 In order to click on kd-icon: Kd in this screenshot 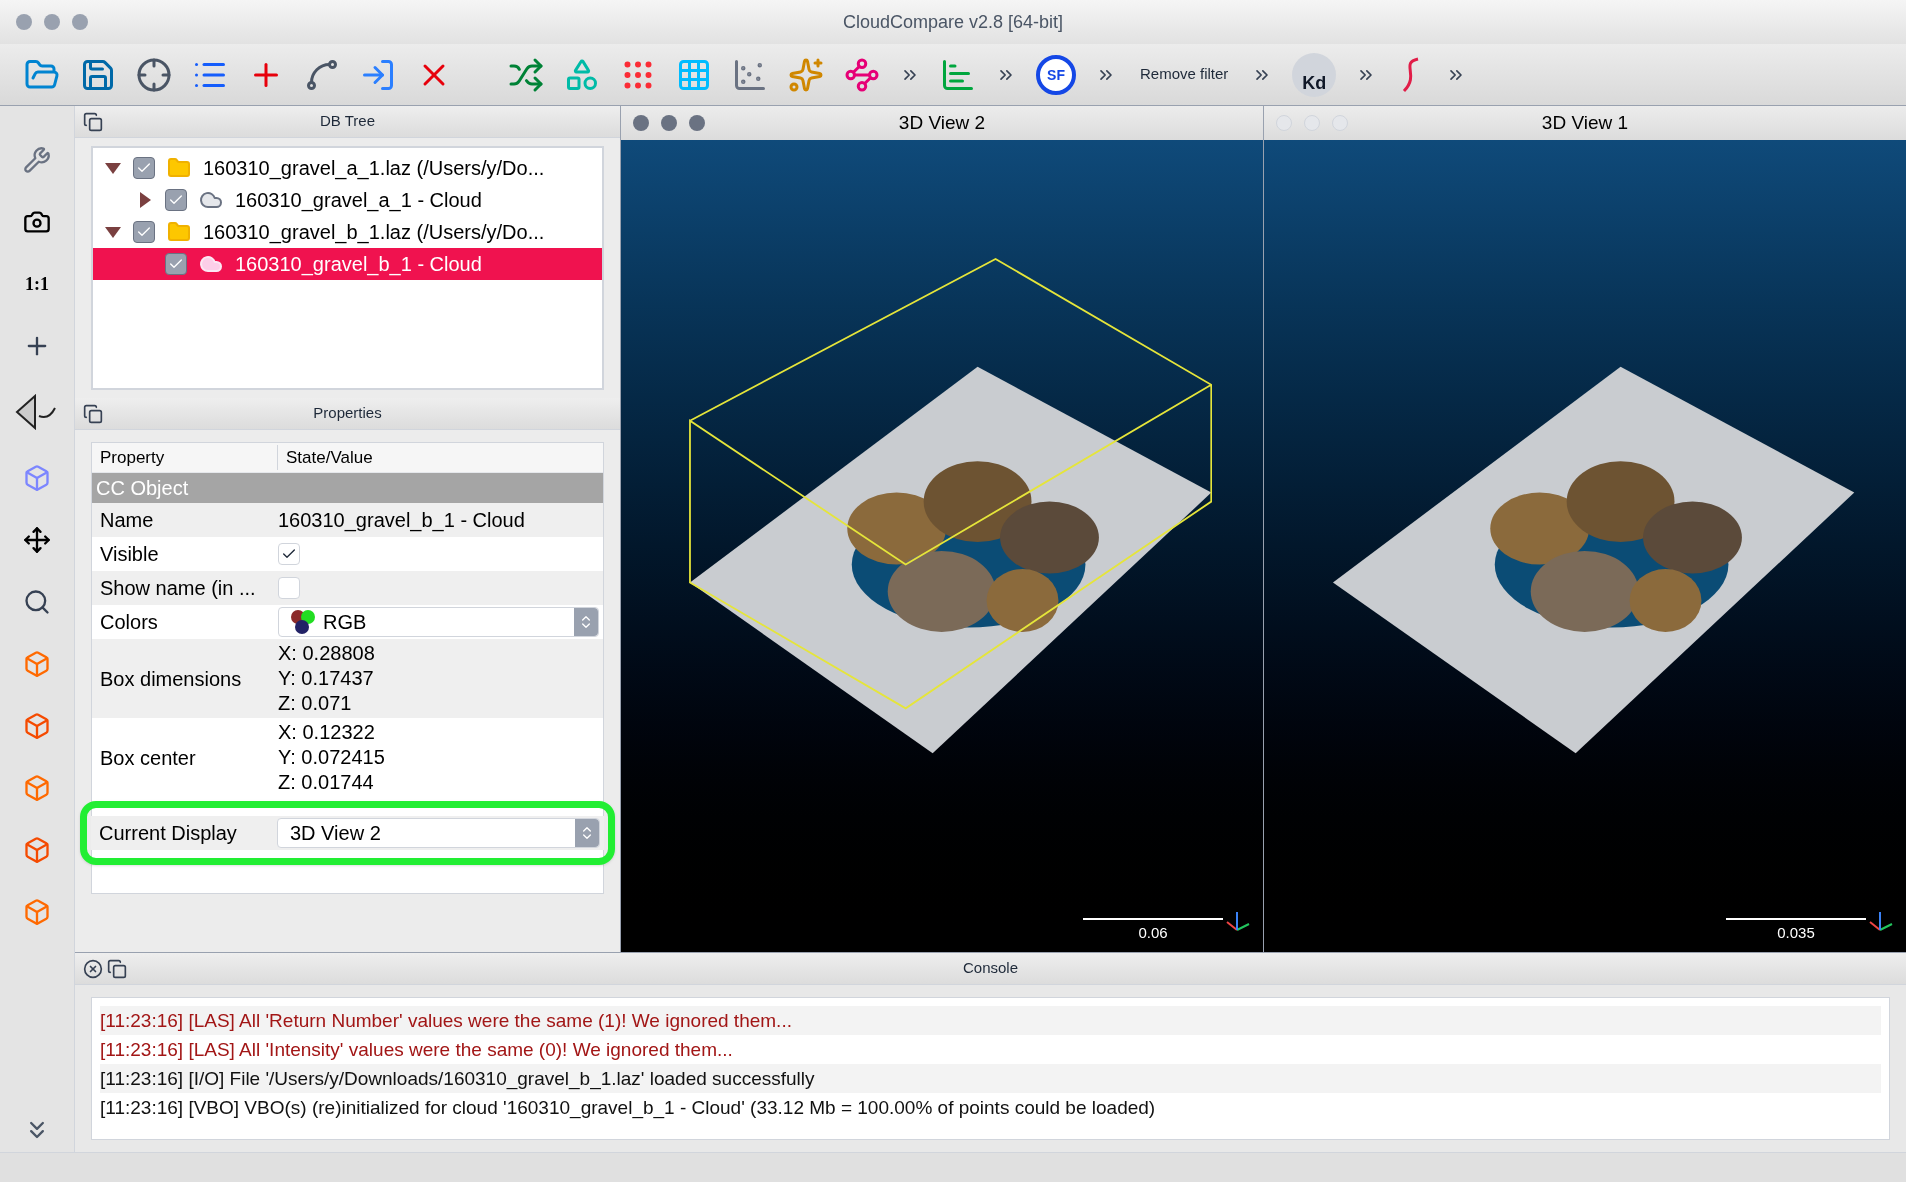, I will do `click(1314, 74)`.